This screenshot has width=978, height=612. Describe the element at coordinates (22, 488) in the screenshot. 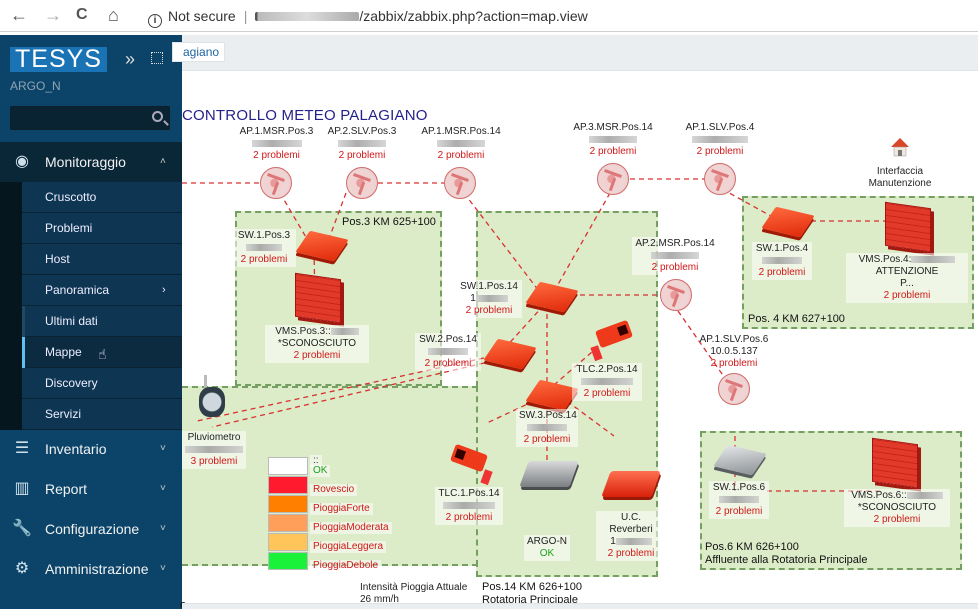

I see `chart-icon: ▥` at that location.